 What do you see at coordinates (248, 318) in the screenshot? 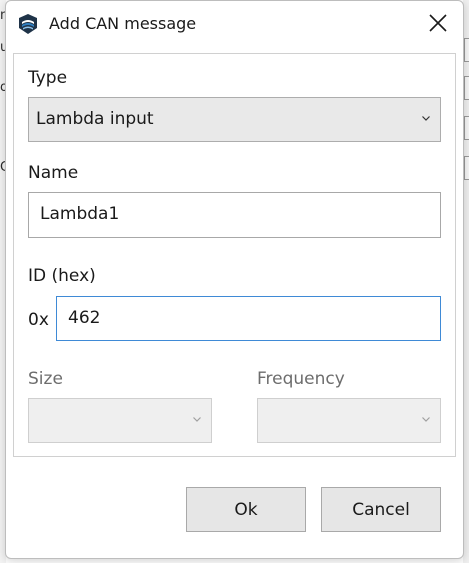
I see `id-input: 462` at bounding box center [248, 318].